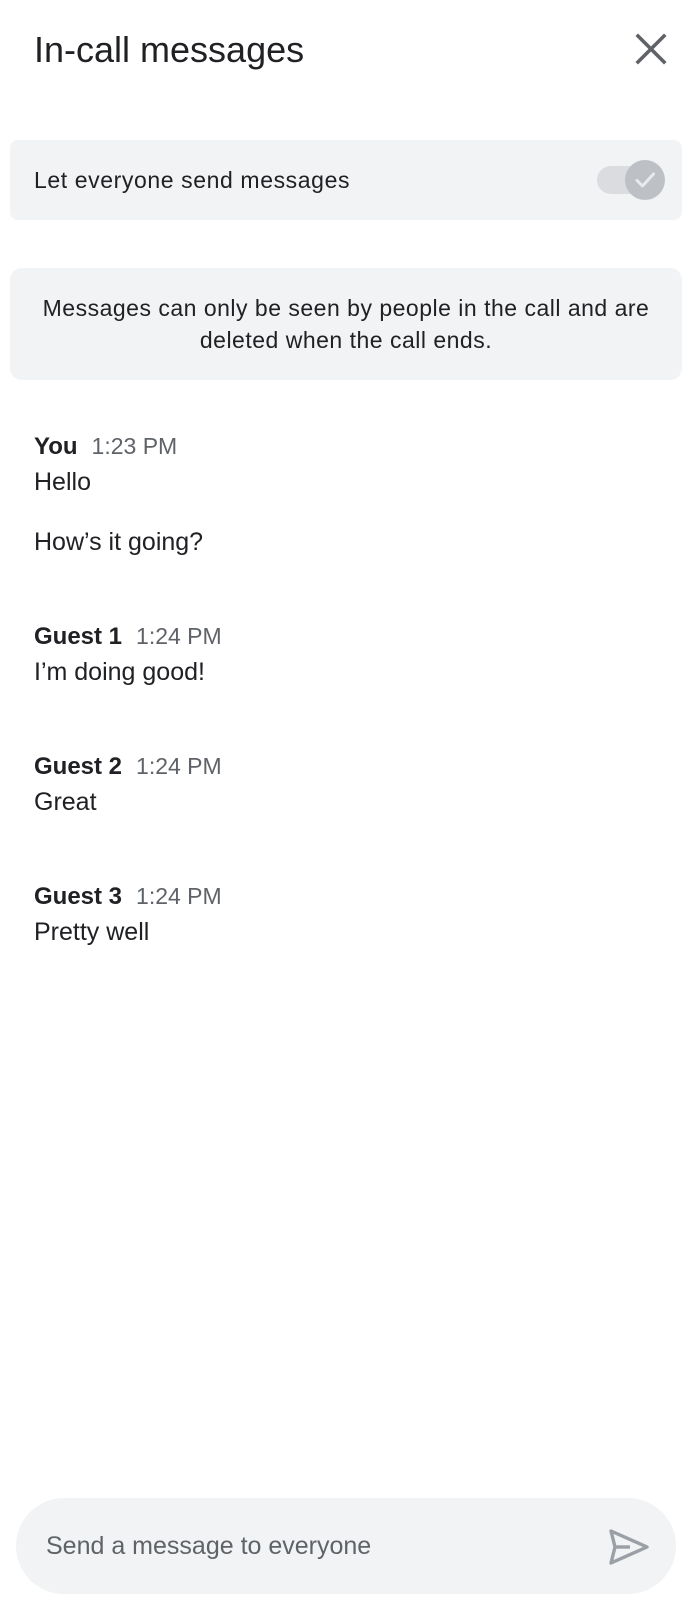 The height and width of the screenshot is (1610, 696). I want to click on message-header: Guest 1 1:24 PM, so click(349, 636).